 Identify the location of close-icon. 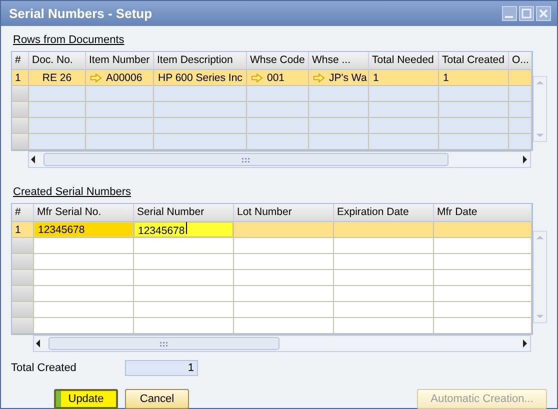
(543, 13).